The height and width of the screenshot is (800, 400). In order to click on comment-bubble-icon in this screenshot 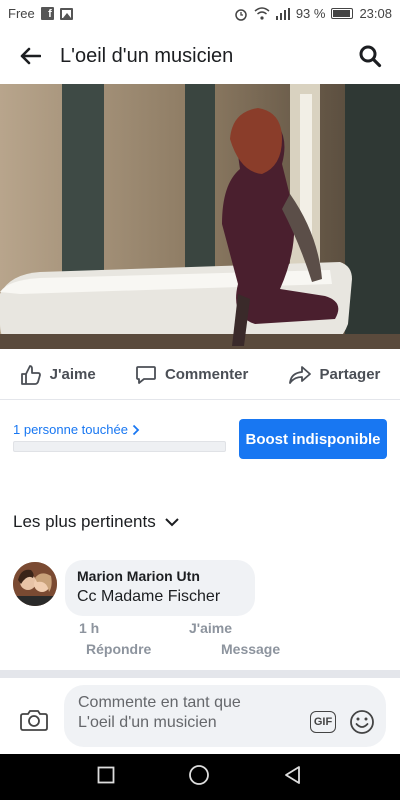, I will do `click(146, 374)`.